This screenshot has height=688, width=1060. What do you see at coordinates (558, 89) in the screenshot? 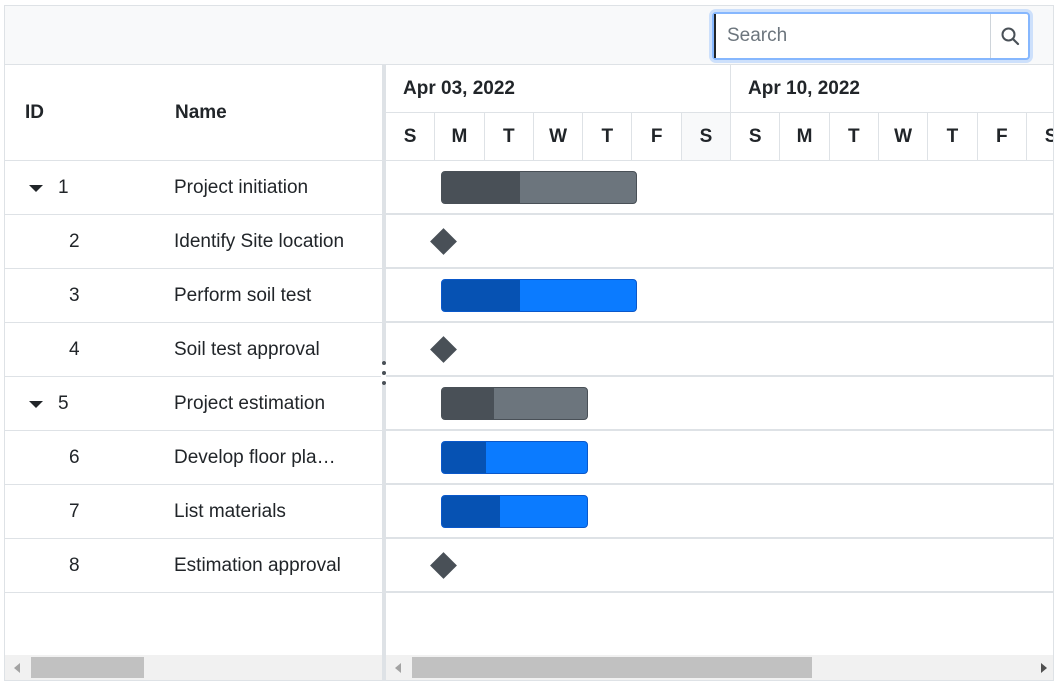
I see `week-header-cell: Apr 03, 2022` at bounding box center [558, 89].